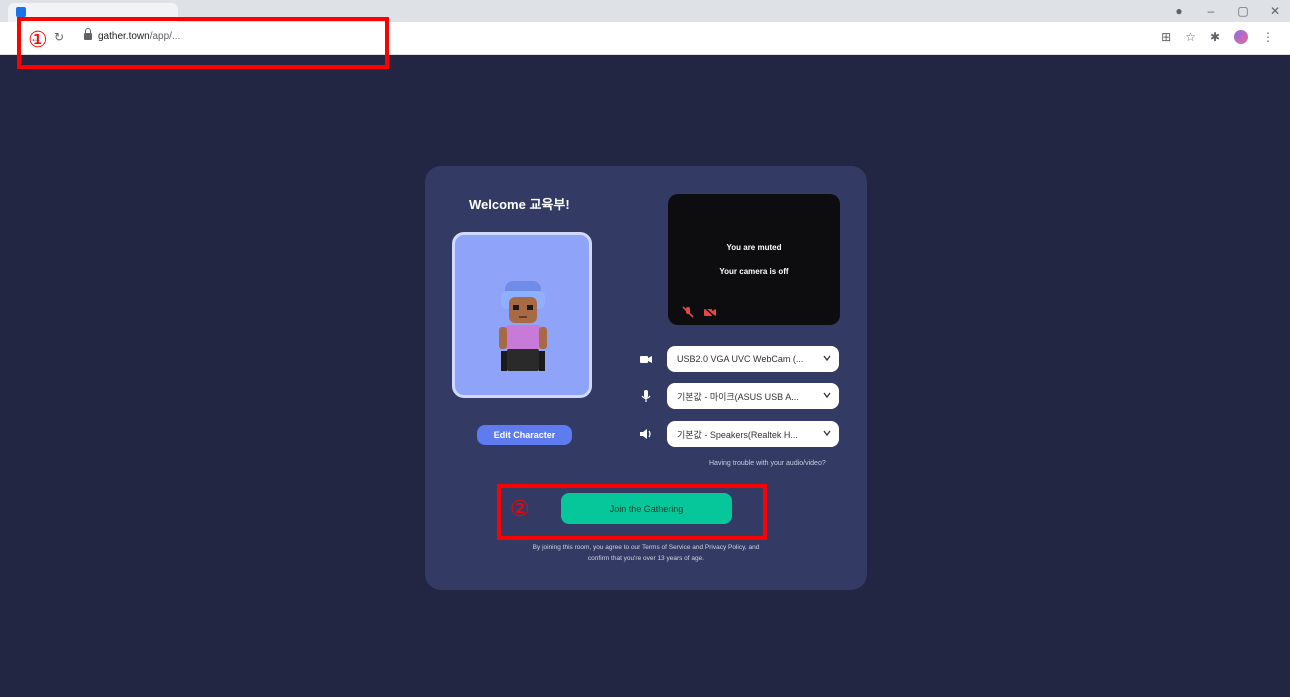 The image size is (1290, 697). What do you see at coordinates (519, 204) in the screenshot?
I see `welcome-title: Welcome 교육부!` at bounding box center [519, 204].